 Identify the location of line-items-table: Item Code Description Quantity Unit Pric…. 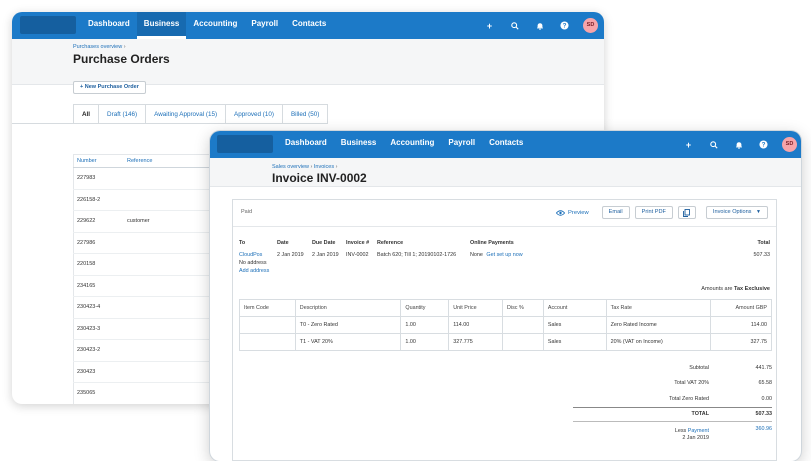
(505, 325).